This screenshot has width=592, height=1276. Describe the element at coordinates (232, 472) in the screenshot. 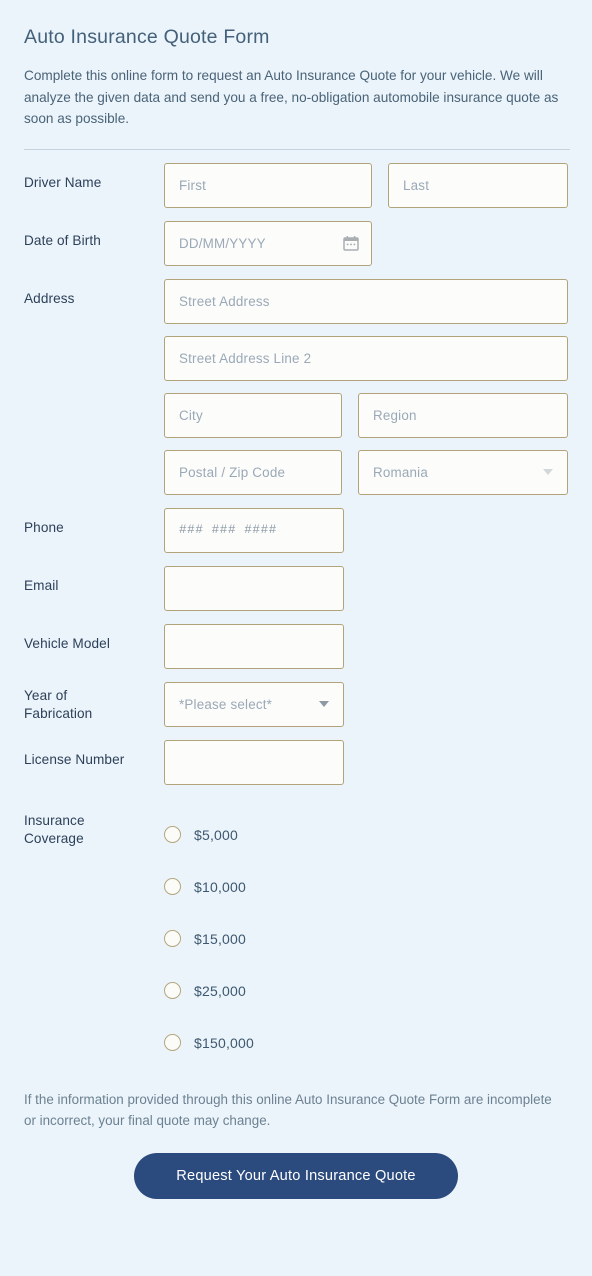

I see `postal-code-placeholder: Postal / Zip Code` at that location.